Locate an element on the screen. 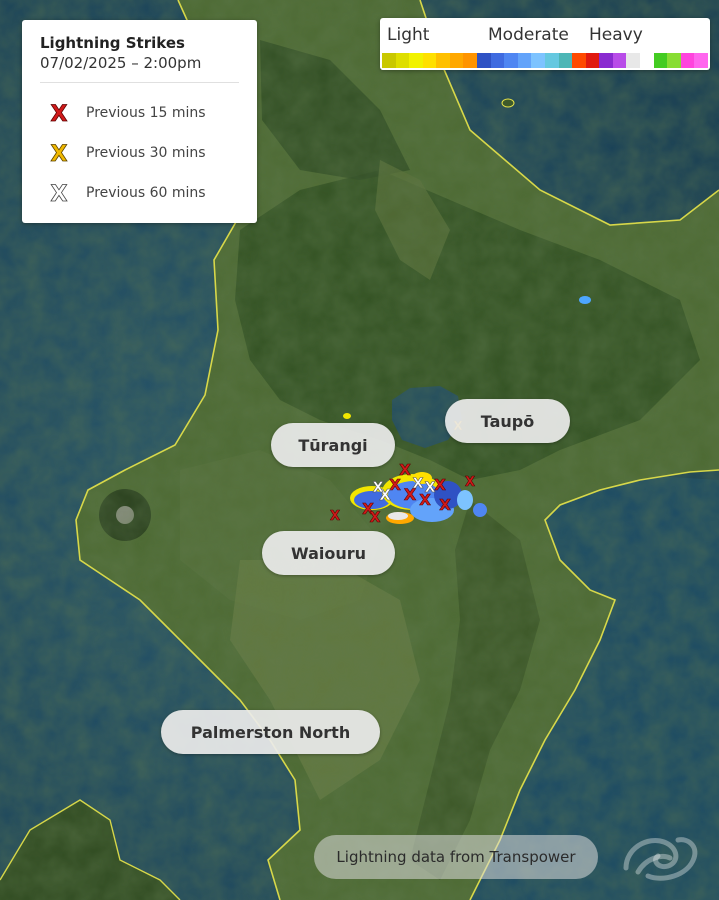  legend-item-15-mins: X Previous 15 mins is located at coordinates (139, 113).